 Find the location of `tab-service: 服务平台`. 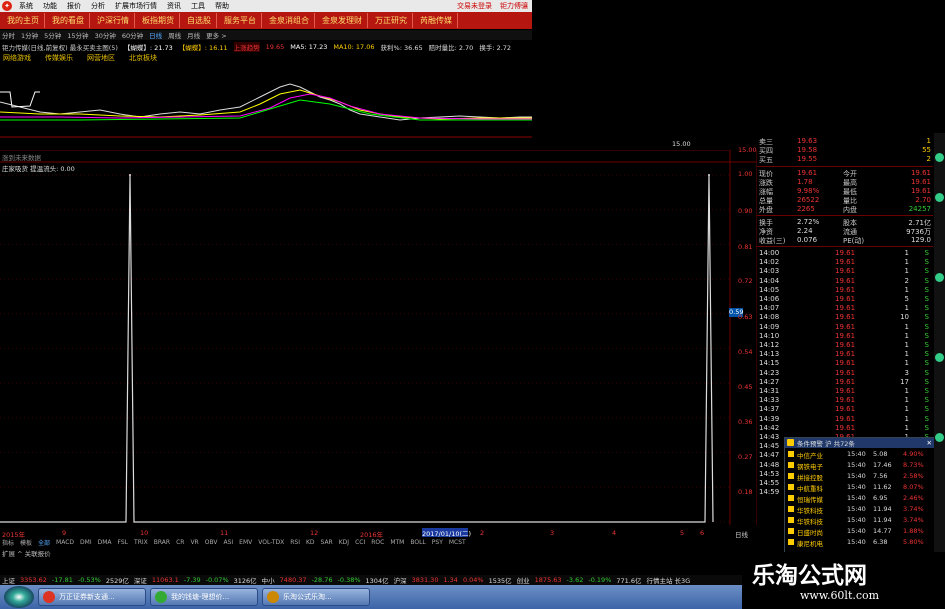

tab-service: 服务平台 is located at coordinates (240, 20).